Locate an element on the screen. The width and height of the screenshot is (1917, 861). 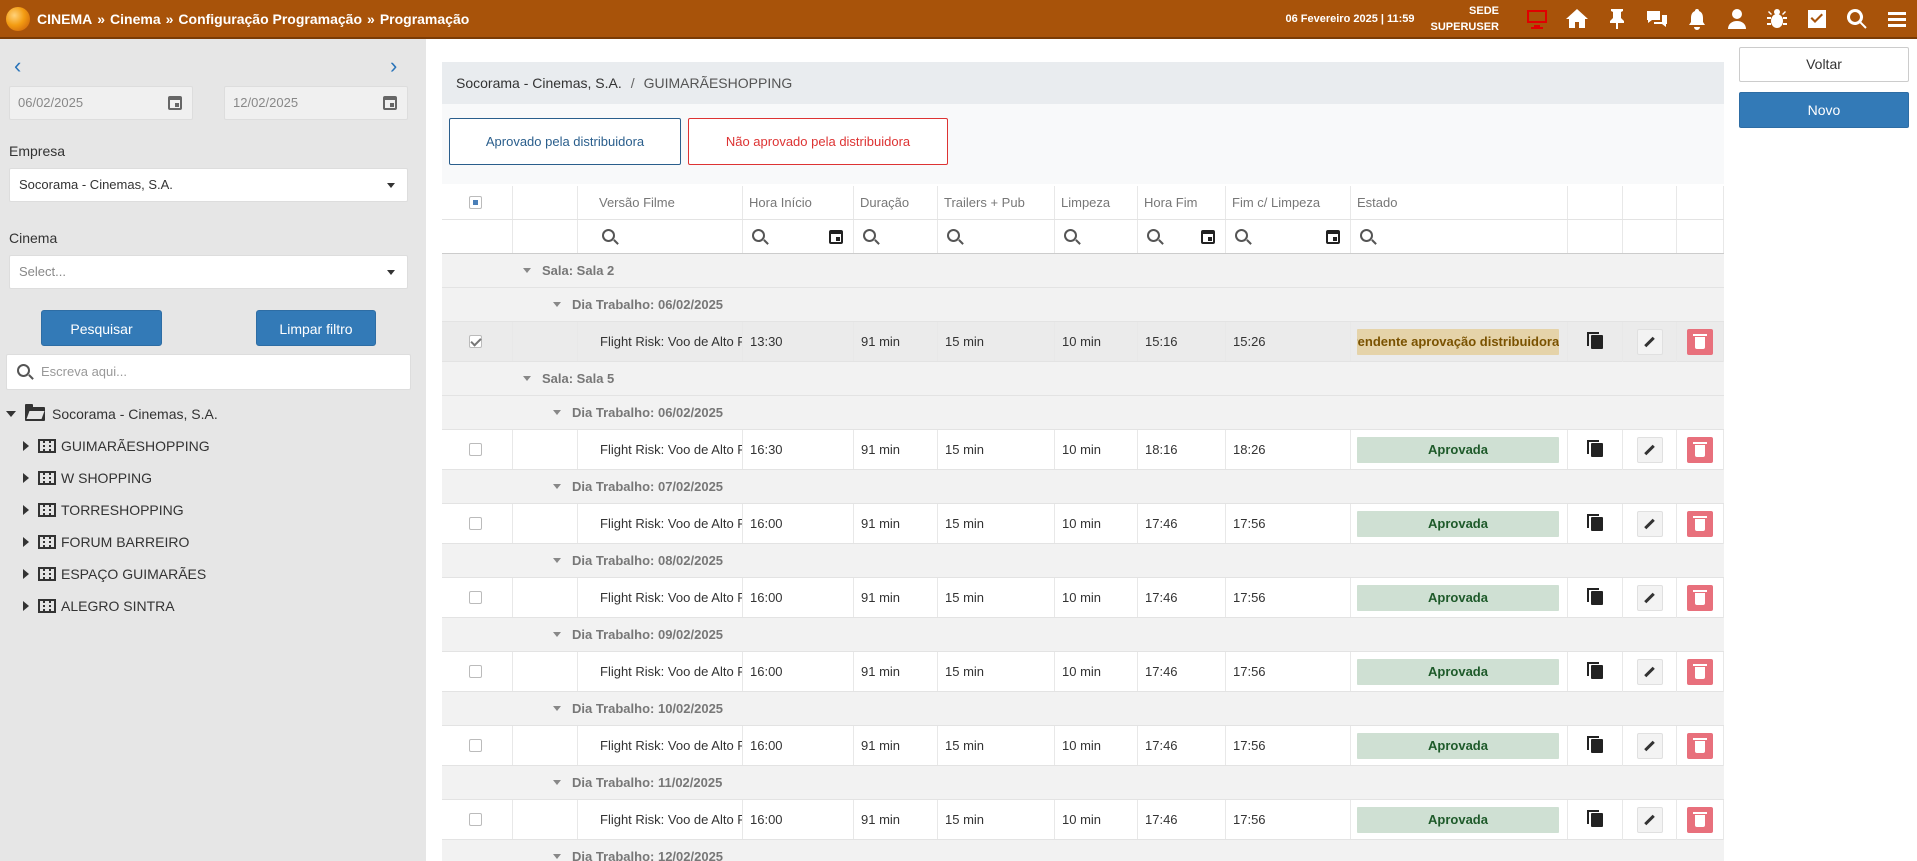
col-versao-filme: Versão Filme is located at coordinates (660, 202).